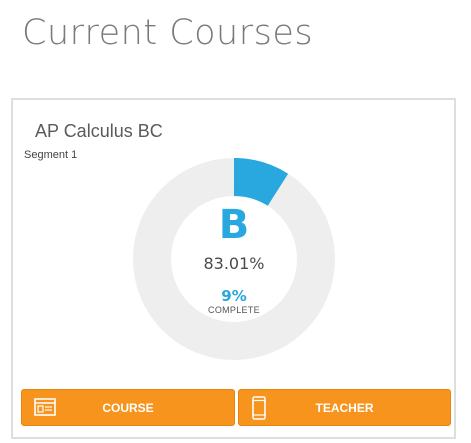 Image resolution: width=471 pixels, height=443 pixels. I want to click on progress-ring-fill, so click(261, 182).